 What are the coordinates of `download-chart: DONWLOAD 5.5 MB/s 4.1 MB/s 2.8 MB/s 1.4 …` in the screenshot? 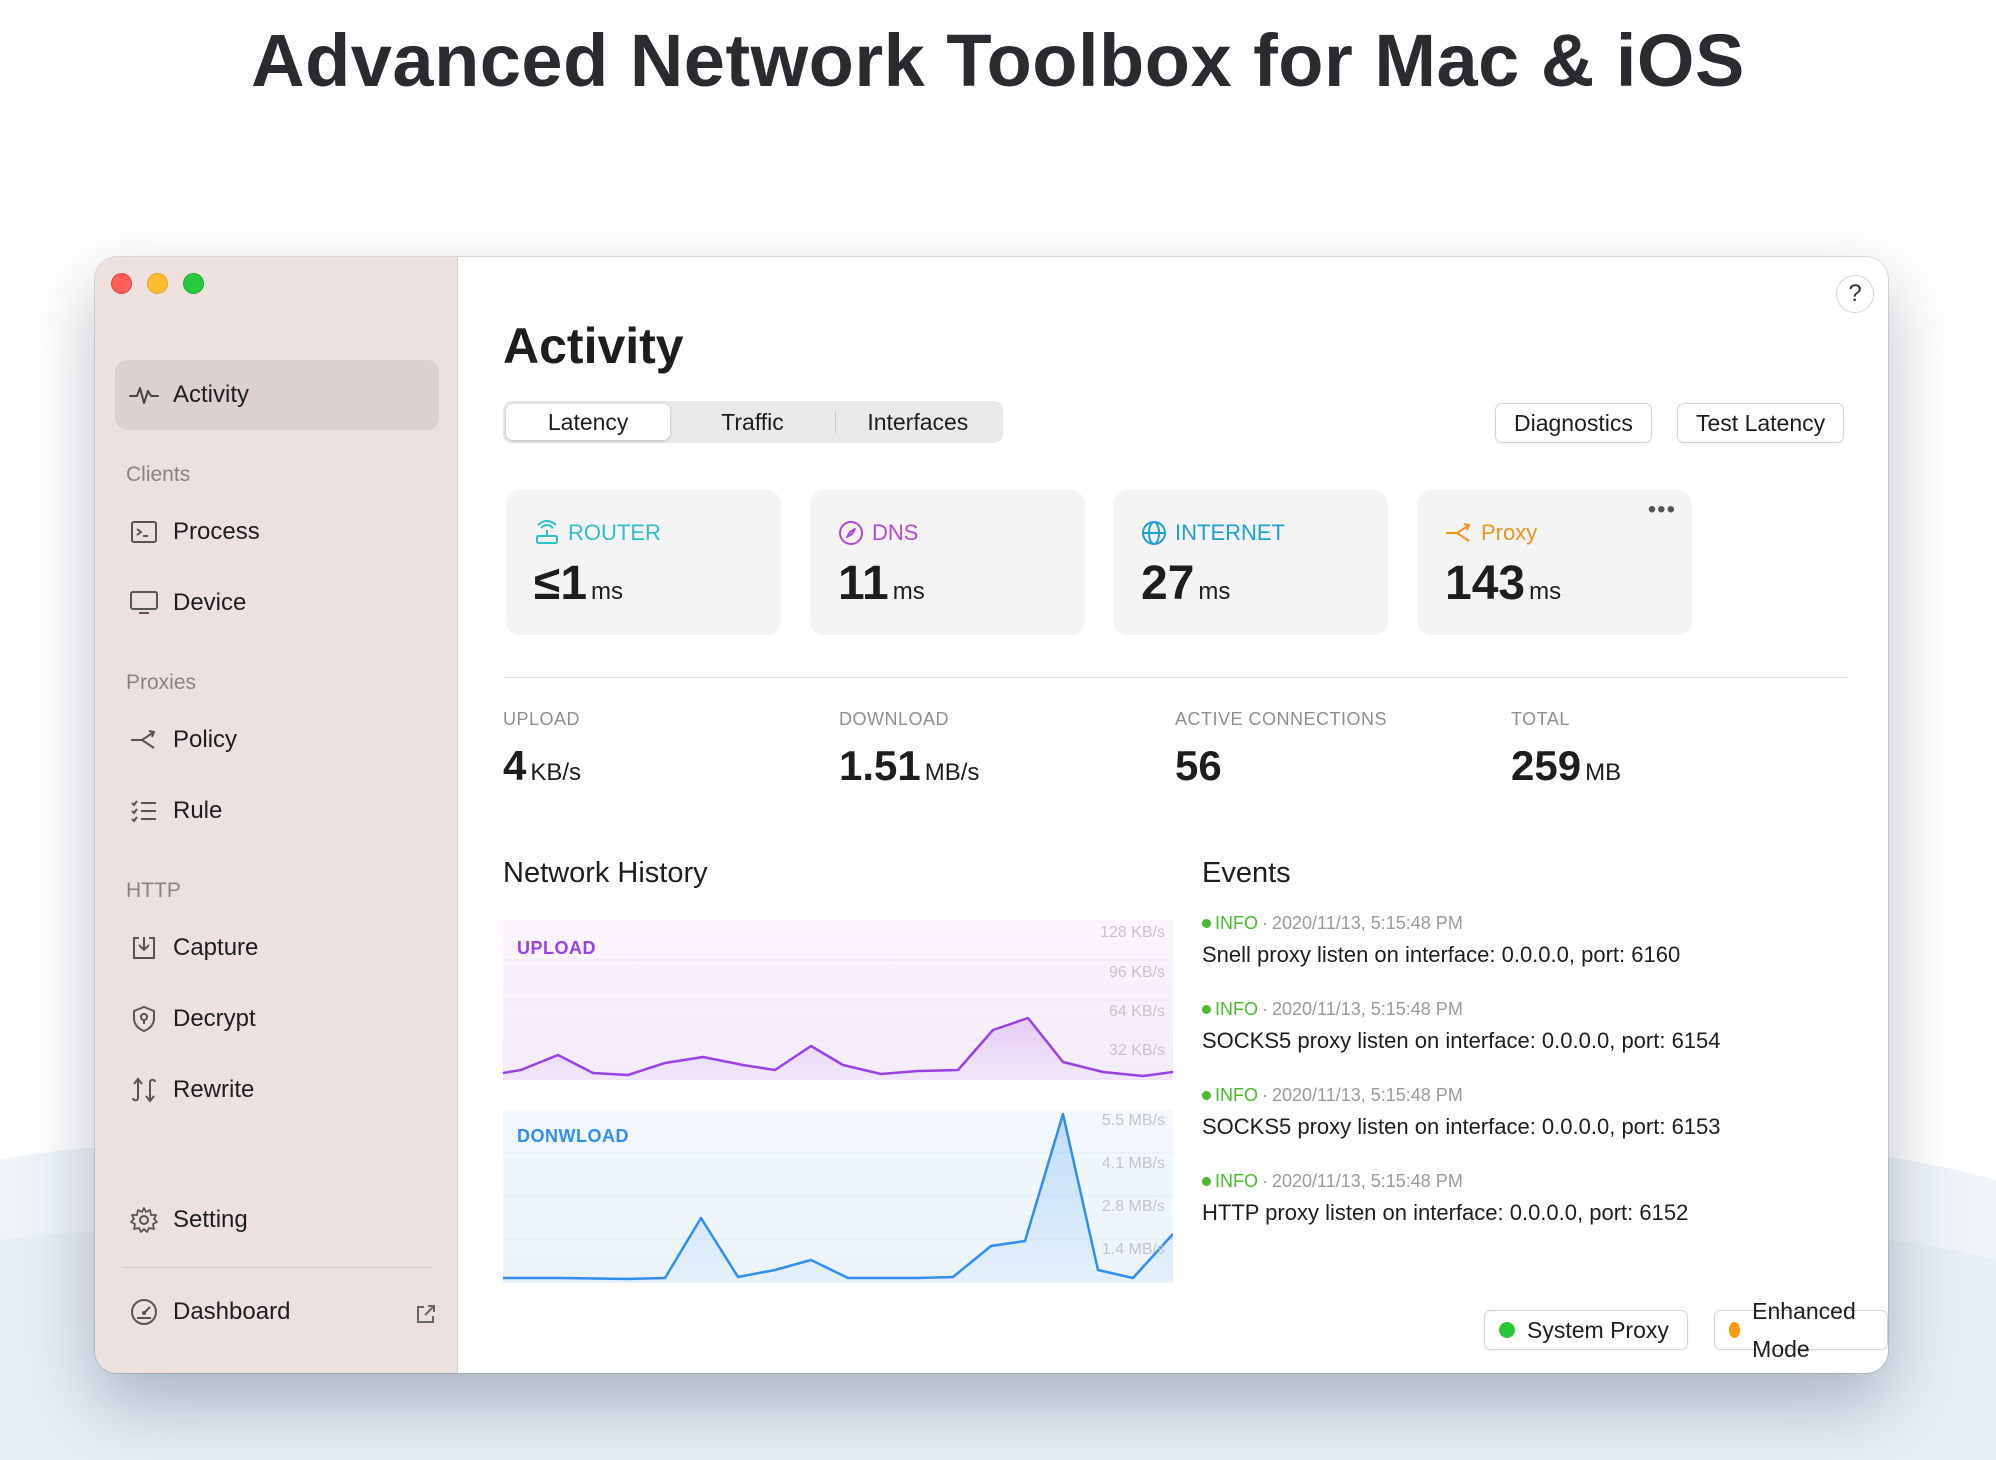 It's located at (838, 1196).